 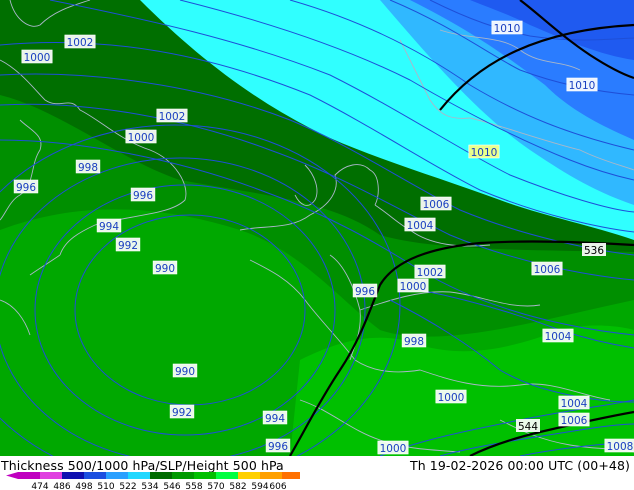 I want to click on thickness-colorbar: 474 486 498 510 522 534 546 558 570 582 594 606, so click(x=153, y=481).